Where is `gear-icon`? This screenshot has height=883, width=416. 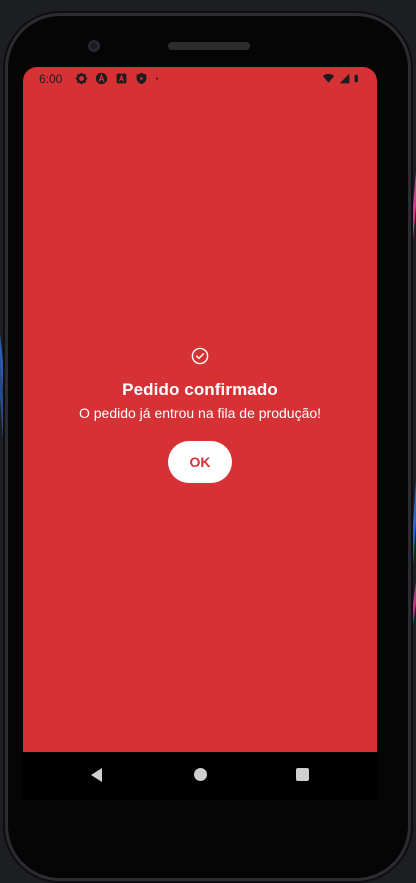 gear-icon is located at coordinates (81, 78).